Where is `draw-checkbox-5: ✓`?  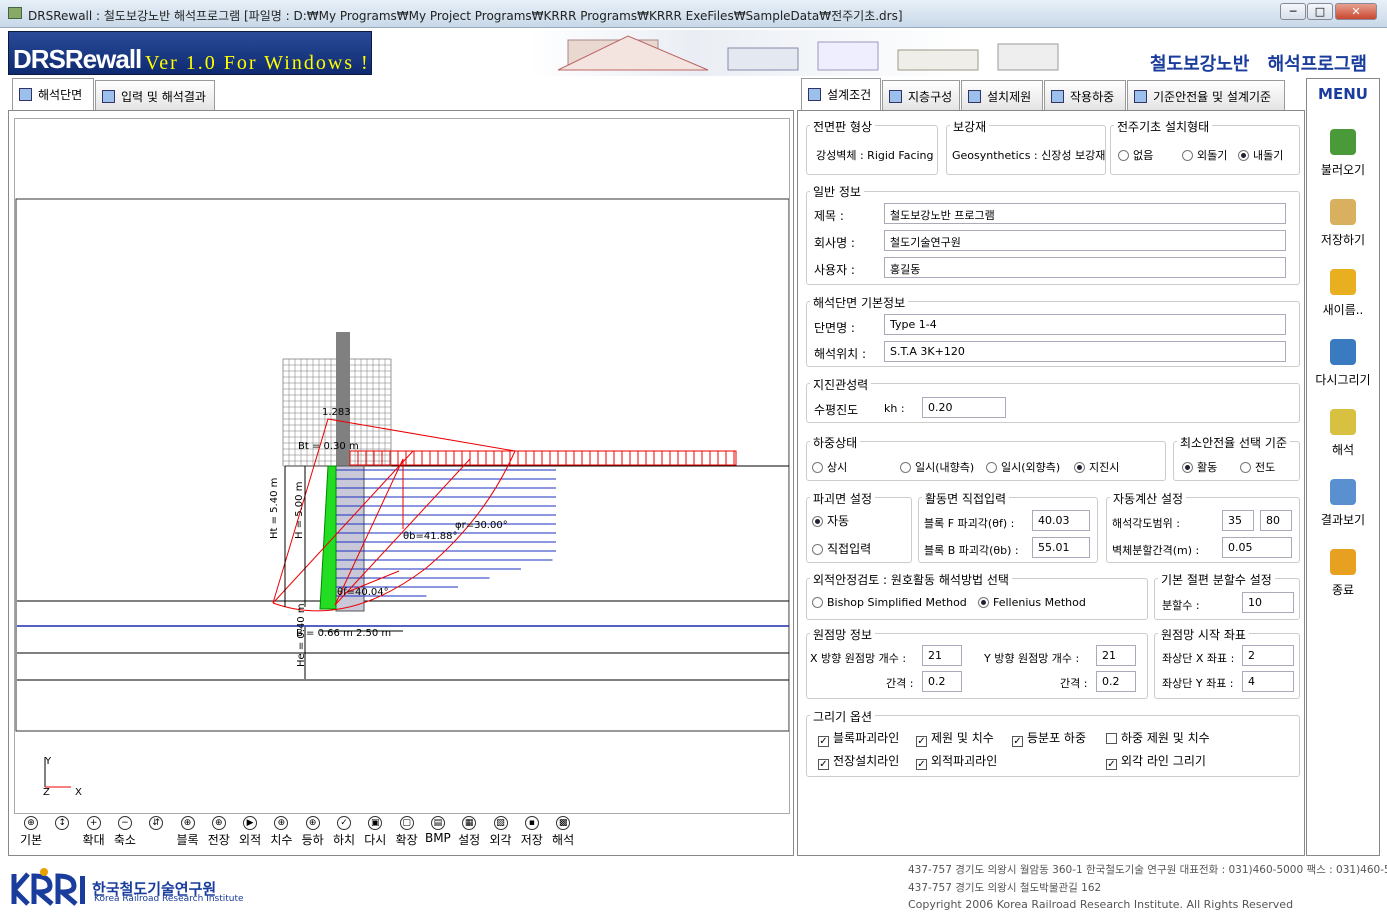 draw-checkbox-5: ✓ is located at coordinates (921, 764).